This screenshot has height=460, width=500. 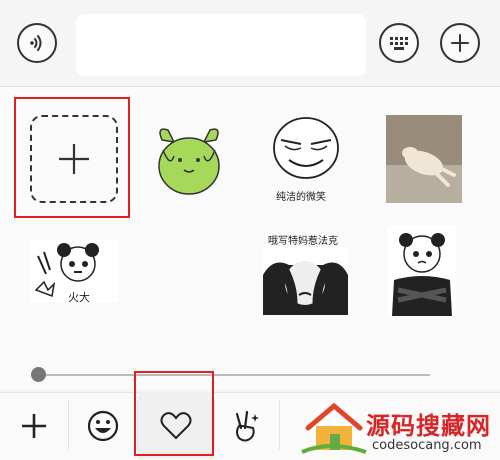 I want to click on sticker-caption: 哦写特妈惹法克, so click(x=303, y=241).